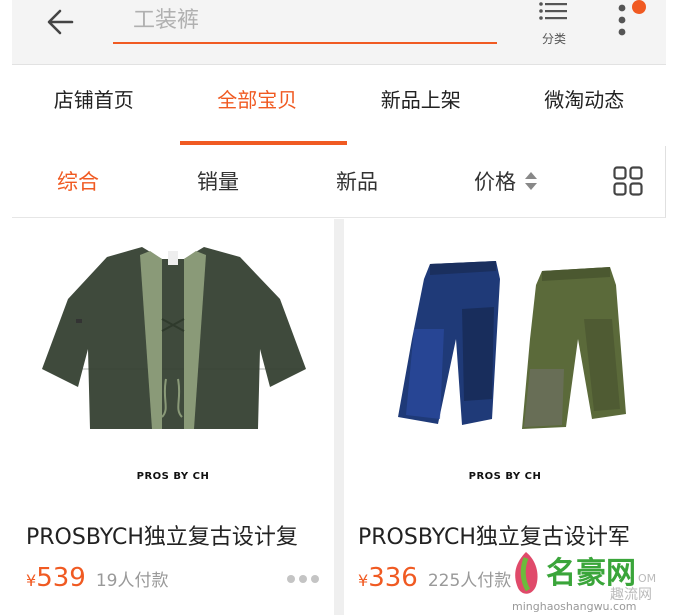  Describe the element at coordinates (531, 181) in the screenshot. I see `sort-arrows-icon` at that location.